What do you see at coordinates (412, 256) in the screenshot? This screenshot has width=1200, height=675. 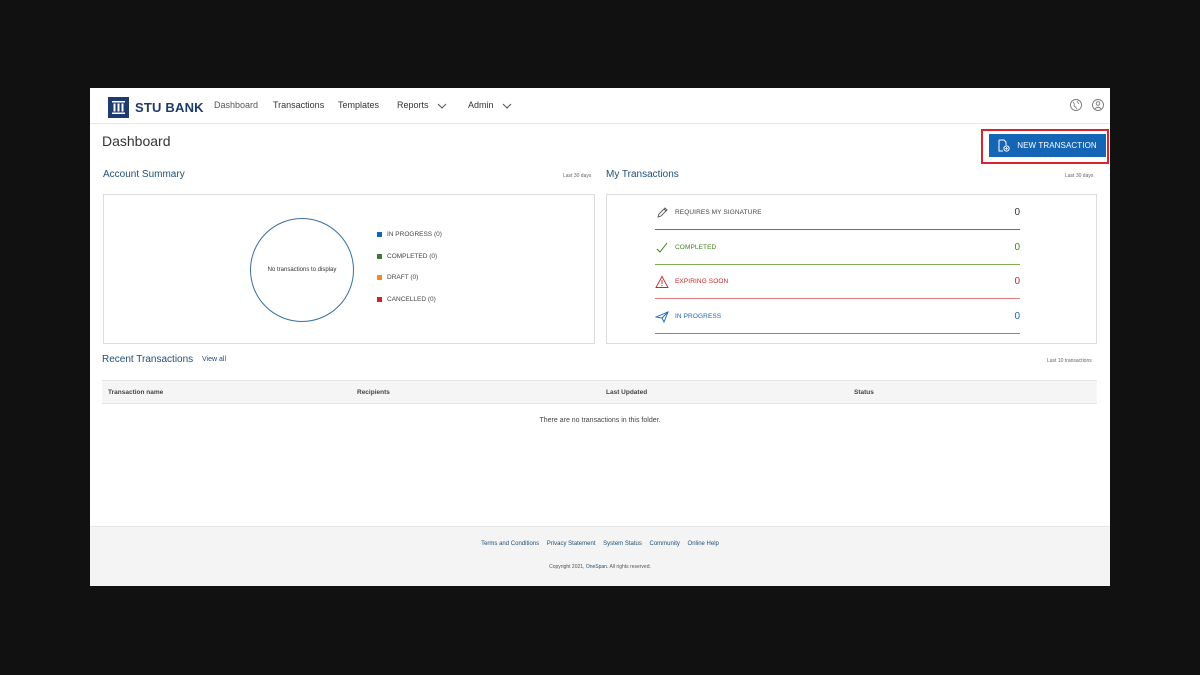 I see `legend-label: COMPLETED (0)` at bounding box center [412, 256].